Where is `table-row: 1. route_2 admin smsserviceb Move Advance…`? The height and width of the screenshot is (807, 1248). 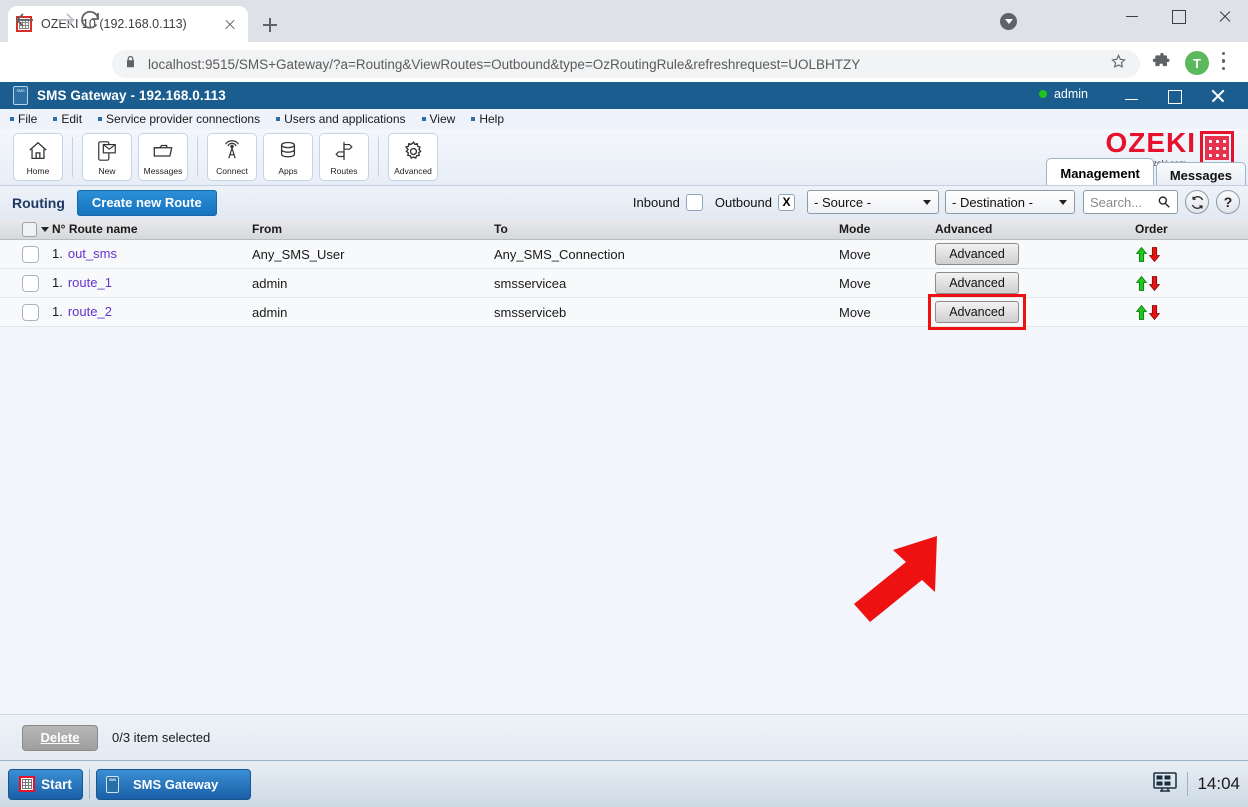
table-row: 1. route_2 admin smsserviceb Move Advance… is located at coordinates (624, 312).